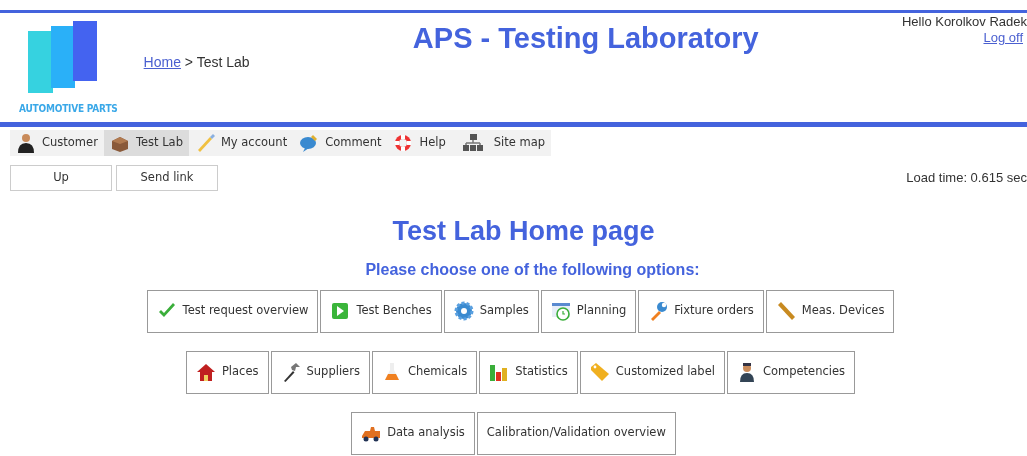  Describe the element at coordinates (560, 311) in the screenshot. I see `calendar-clock-icon` at that location.